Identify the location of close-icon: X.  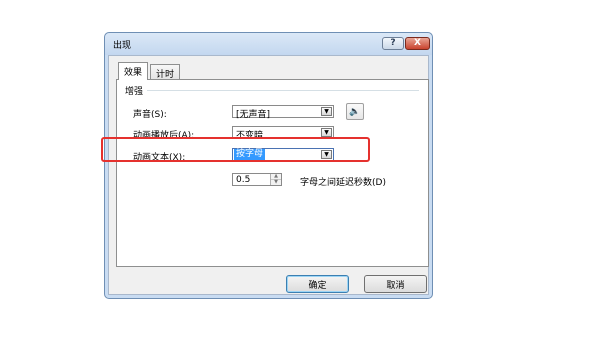
(417, 43).